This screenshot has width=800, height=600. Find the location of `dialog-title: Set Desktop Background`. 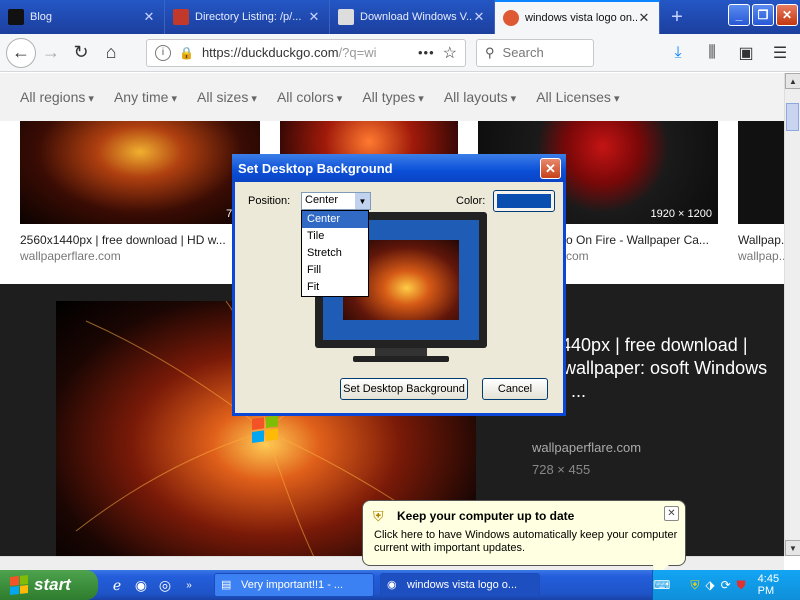

dialog-title: Set Desktop Background is located at coordinates (399, 168).